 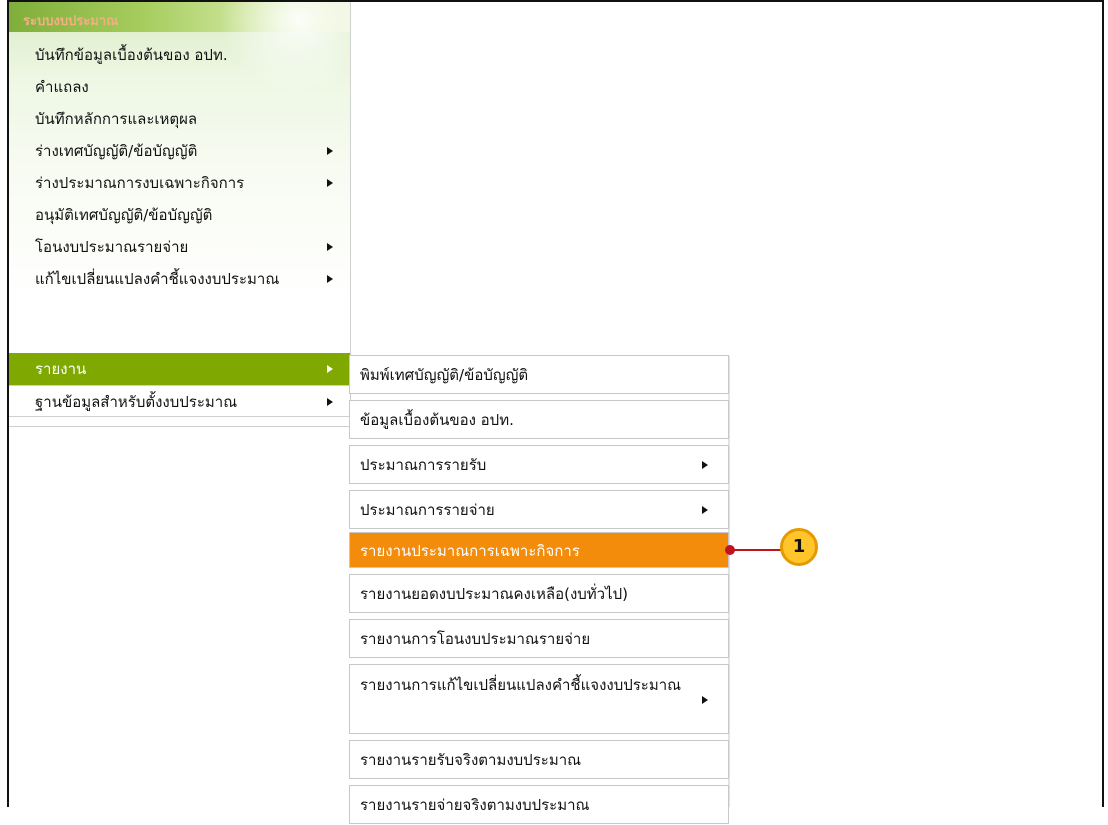 I want to click on sidebar-item-label: รายงาน, so click(x=61, y=369).